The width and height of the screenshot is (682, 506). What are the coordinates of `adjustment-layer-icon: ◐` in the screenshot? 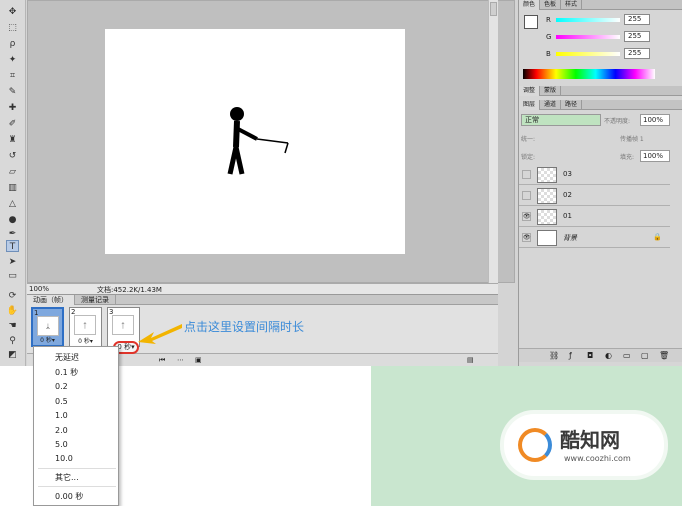 It's located at (608, 355).